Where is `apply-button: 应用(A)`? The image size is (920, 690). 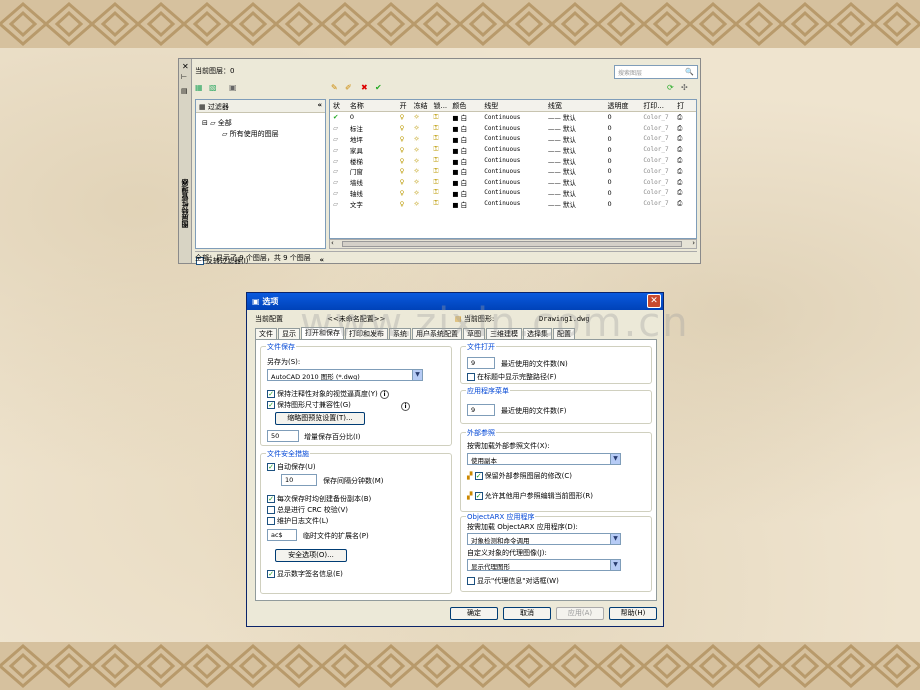
apply-button: 应用(A) is located at coordinates (580, 613).